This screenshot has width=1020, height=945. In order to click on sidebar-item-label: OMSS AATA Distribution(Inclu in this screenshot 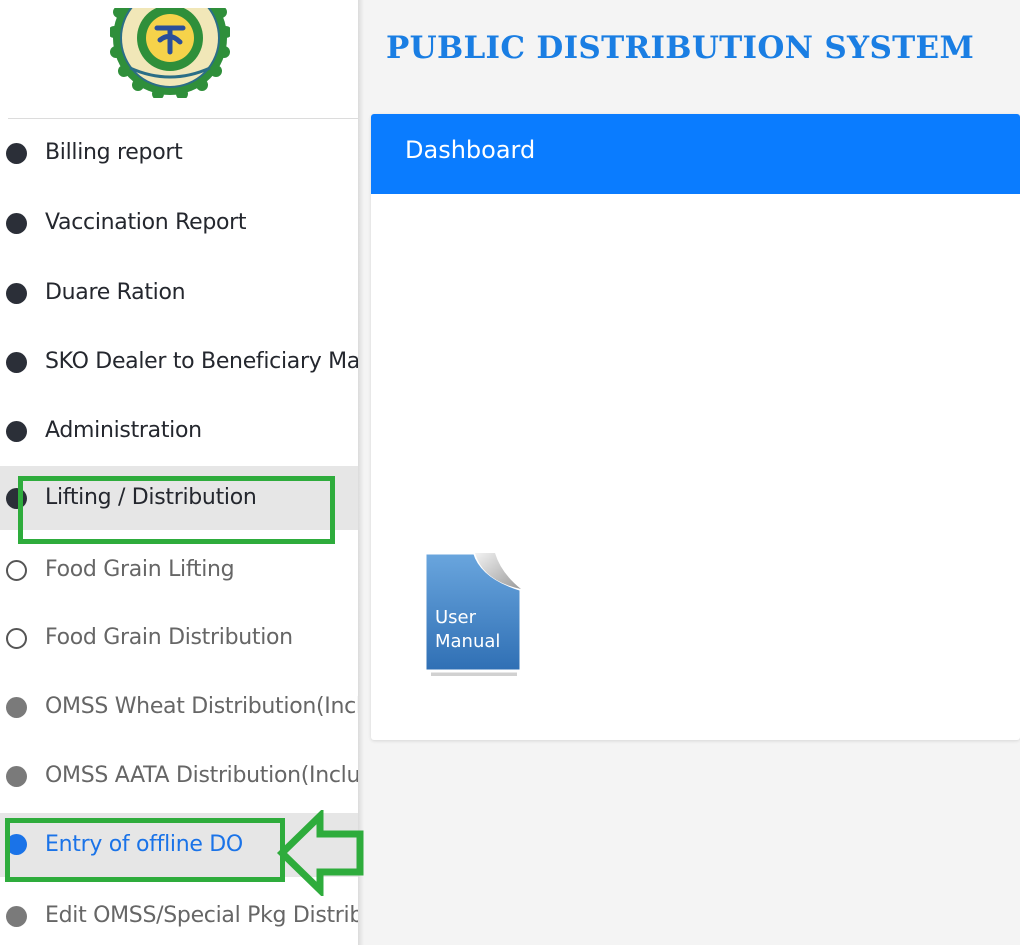, I will do `click(201, 775)`.